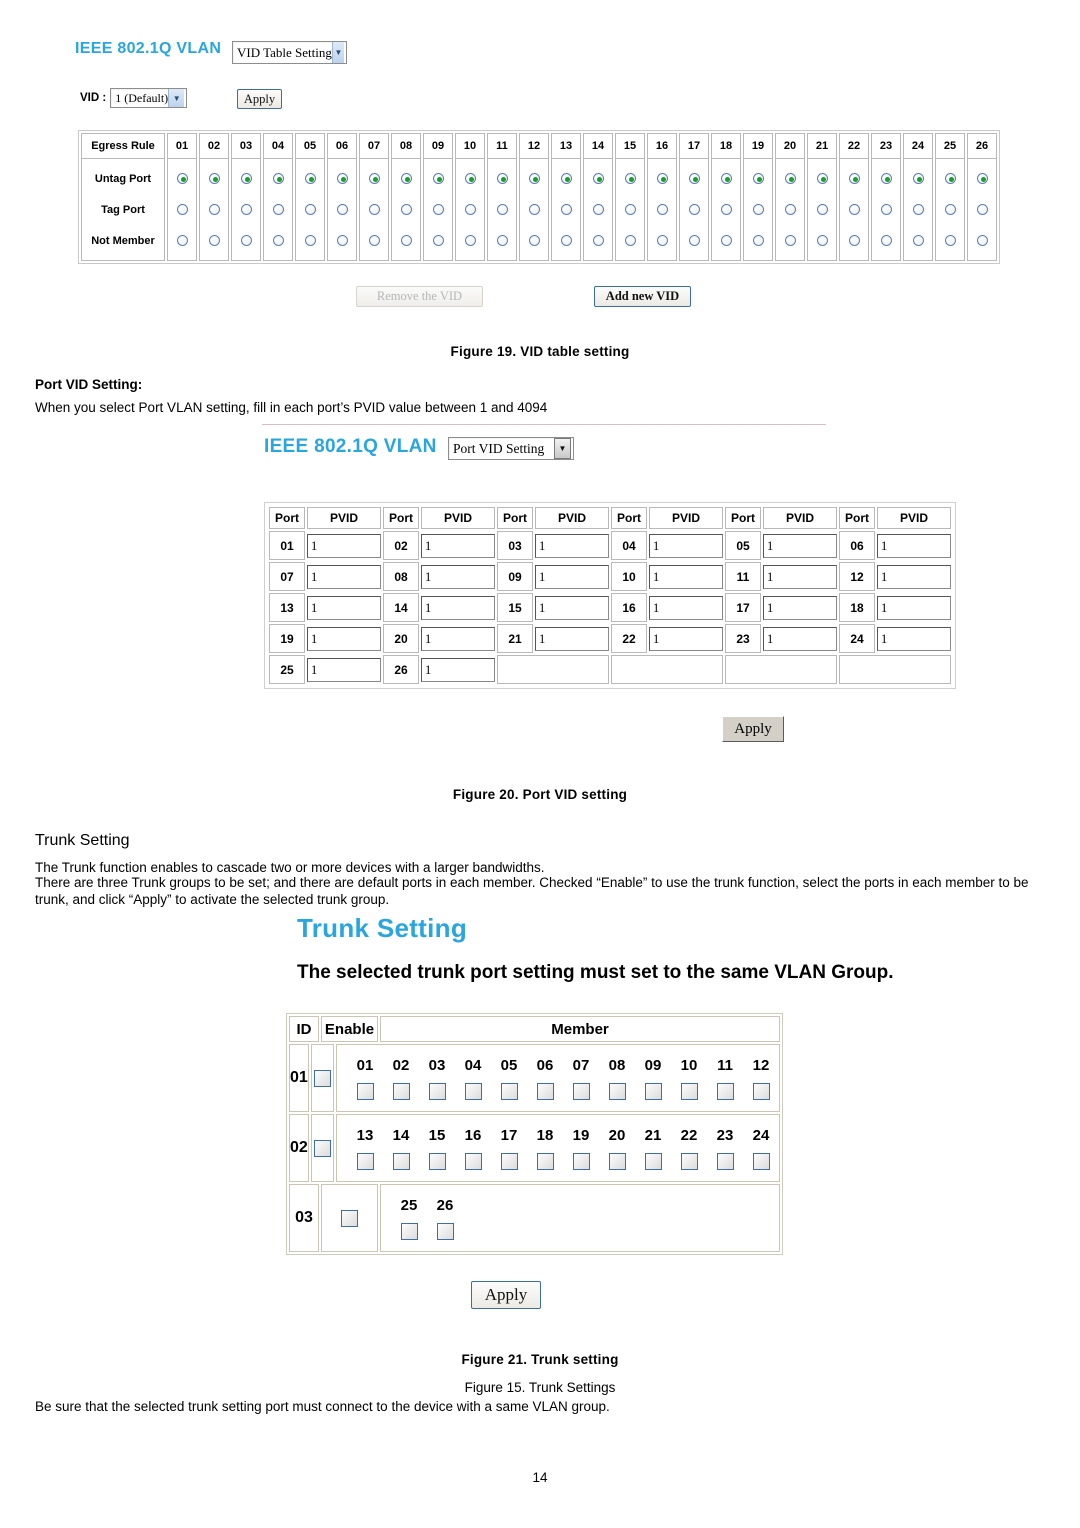 The width and height of the screenshot is (1080, 1528). Describe the element at coordinates (458, 607) in the screenshot. I see `pvid-input-port-14: 1` at that location.